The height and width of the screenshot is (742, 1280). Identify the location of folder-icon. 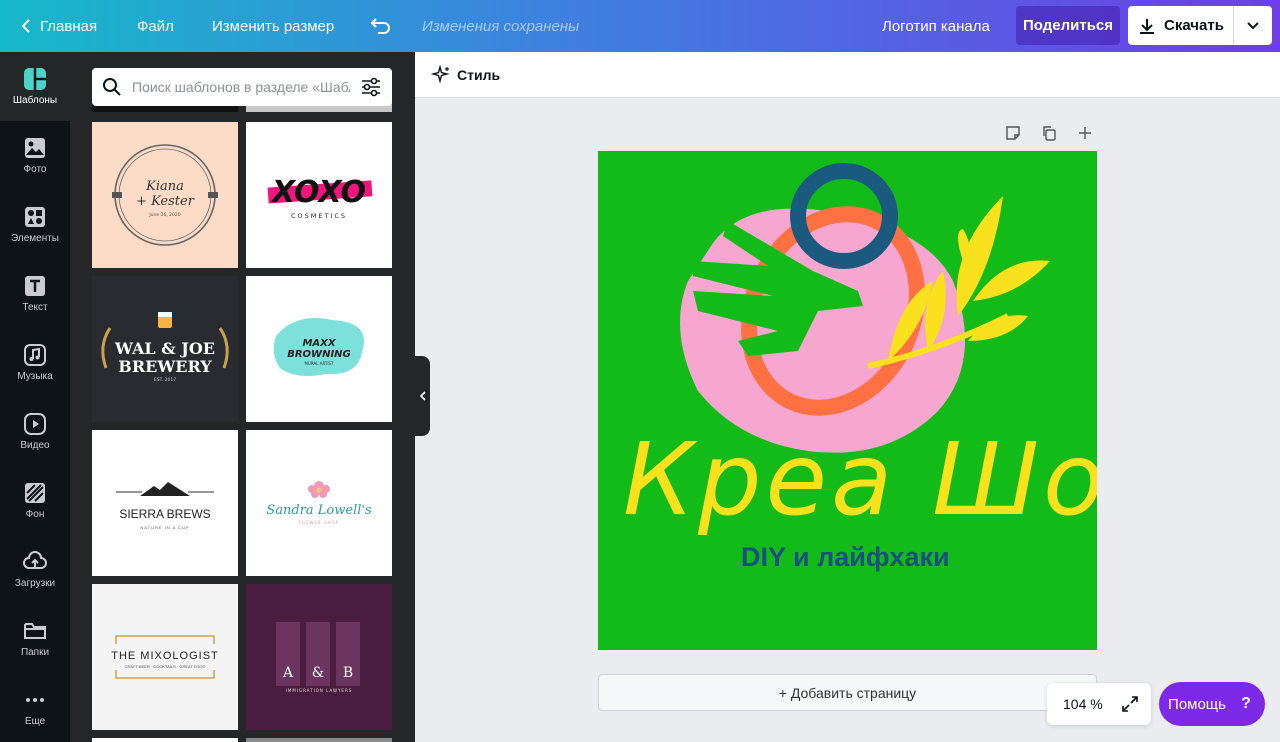
(35, 631).